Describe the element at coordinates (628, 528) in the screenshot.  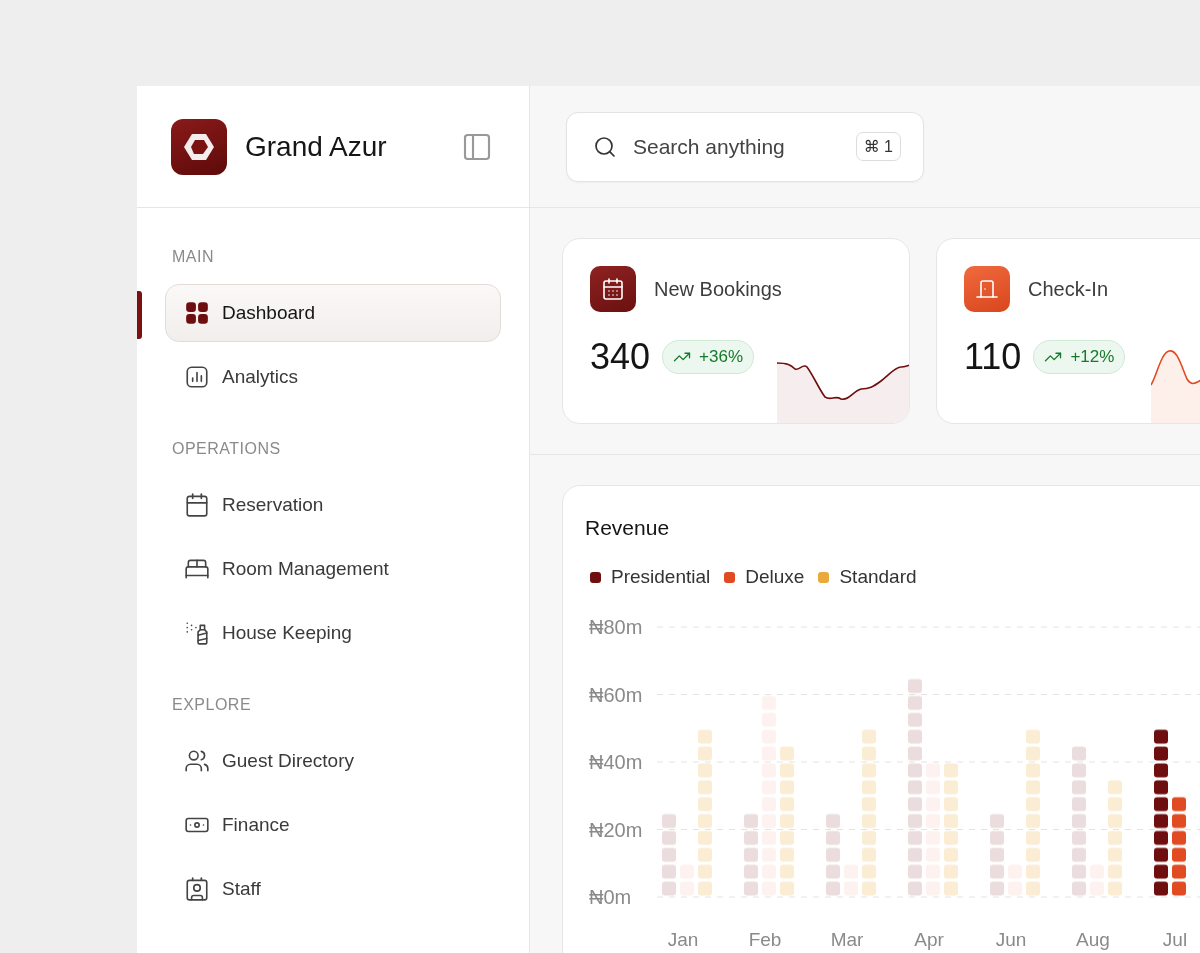
I see `card-title: Revenue` at that location.